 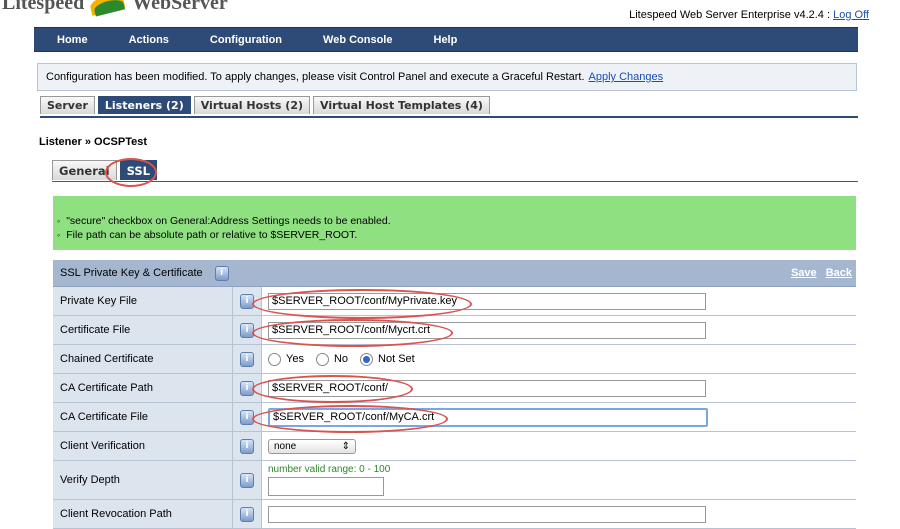 What do you see at coordinates (143, 388) in the screenshot?
I see `field-label: CA Certificate Path` at bounding box center [143, 388].